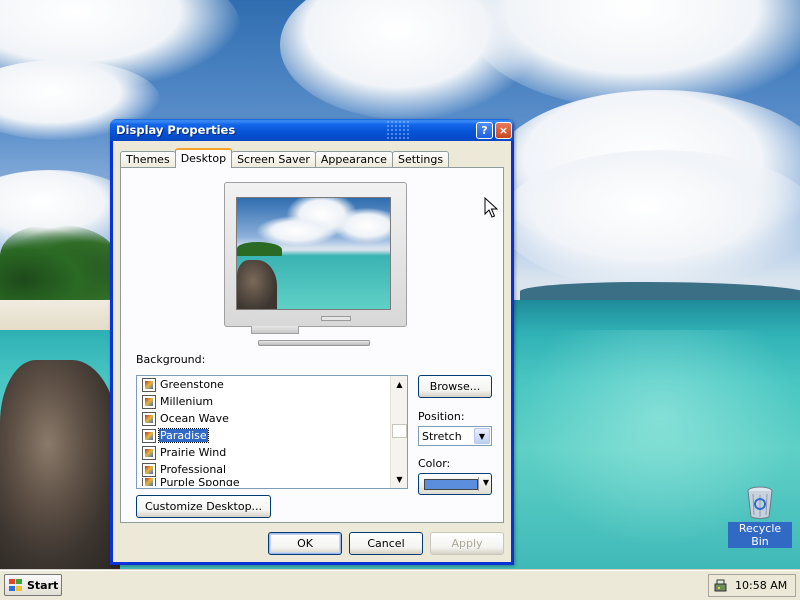  I want to click on color-picker-button: ▼, so click(455, 484).